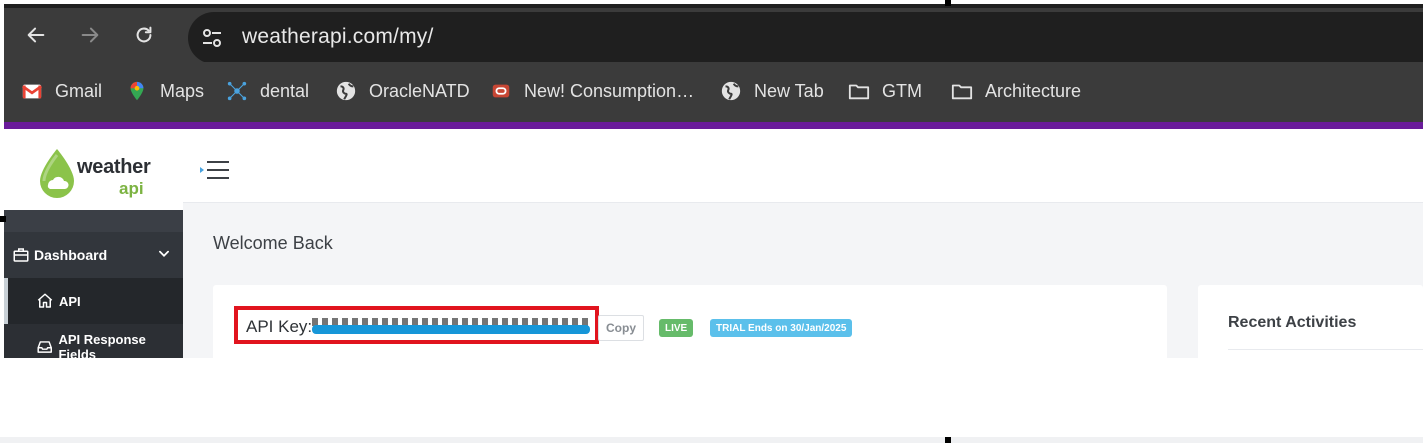 The image size is (1423, 443). I want to click on reload-icon, so click(144, 35).